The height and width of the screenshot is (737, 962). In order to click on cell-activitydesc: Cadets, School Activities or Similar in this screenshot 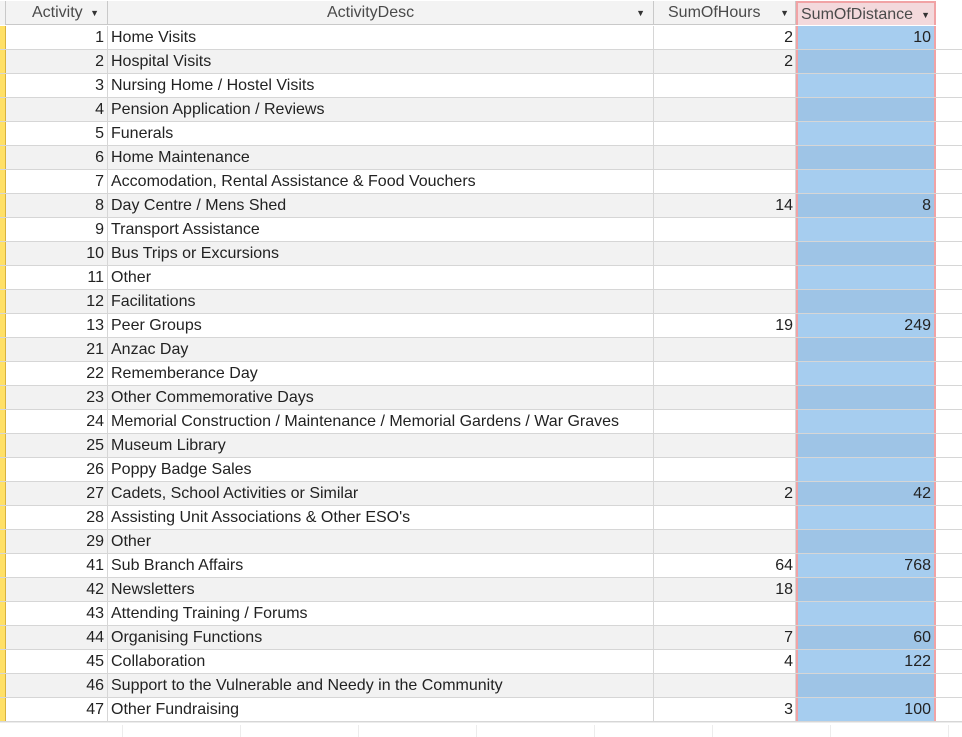, I will do `click(381, 493)`.